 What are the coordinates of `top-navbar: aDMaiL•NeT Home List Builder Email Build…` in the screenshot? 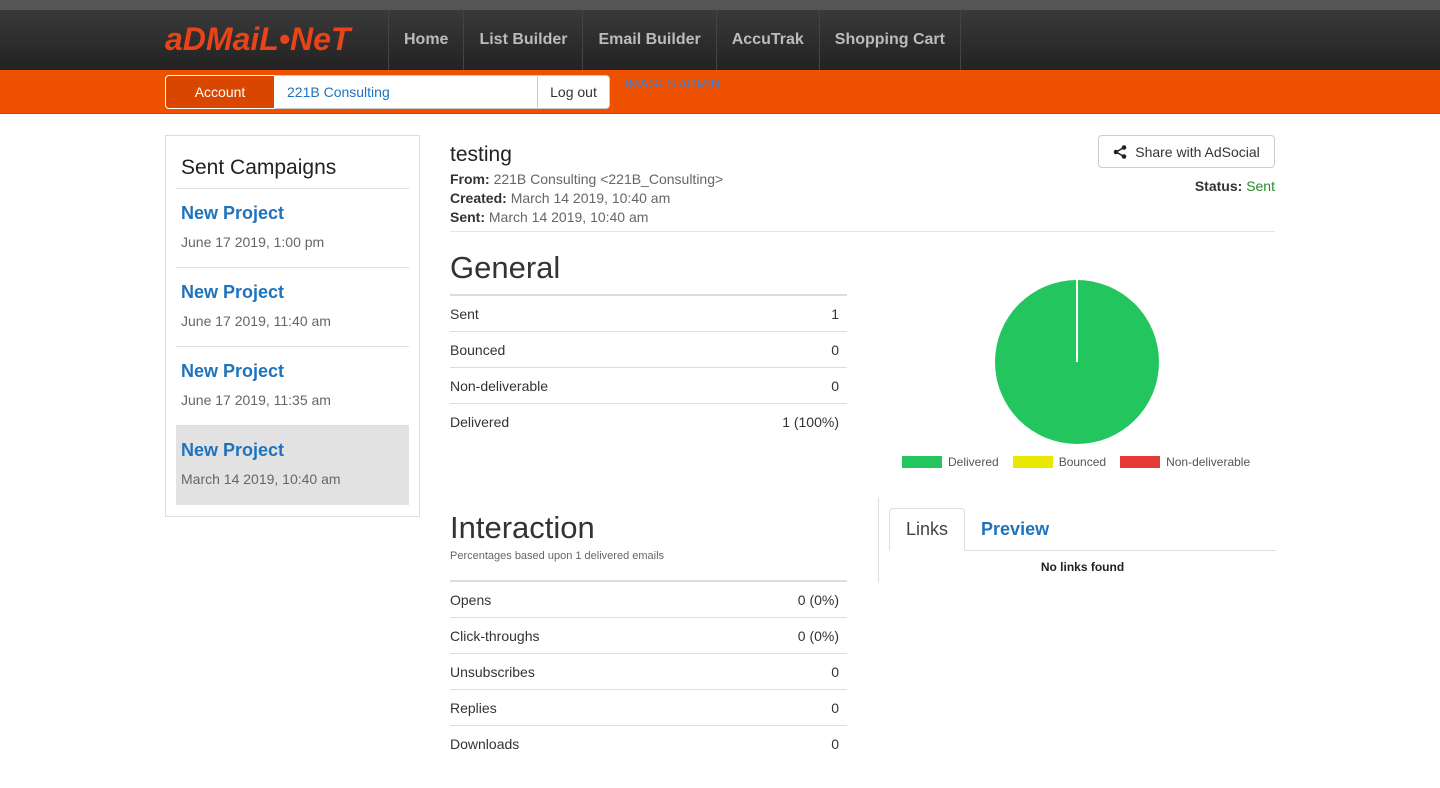 It's located at (720, 35).